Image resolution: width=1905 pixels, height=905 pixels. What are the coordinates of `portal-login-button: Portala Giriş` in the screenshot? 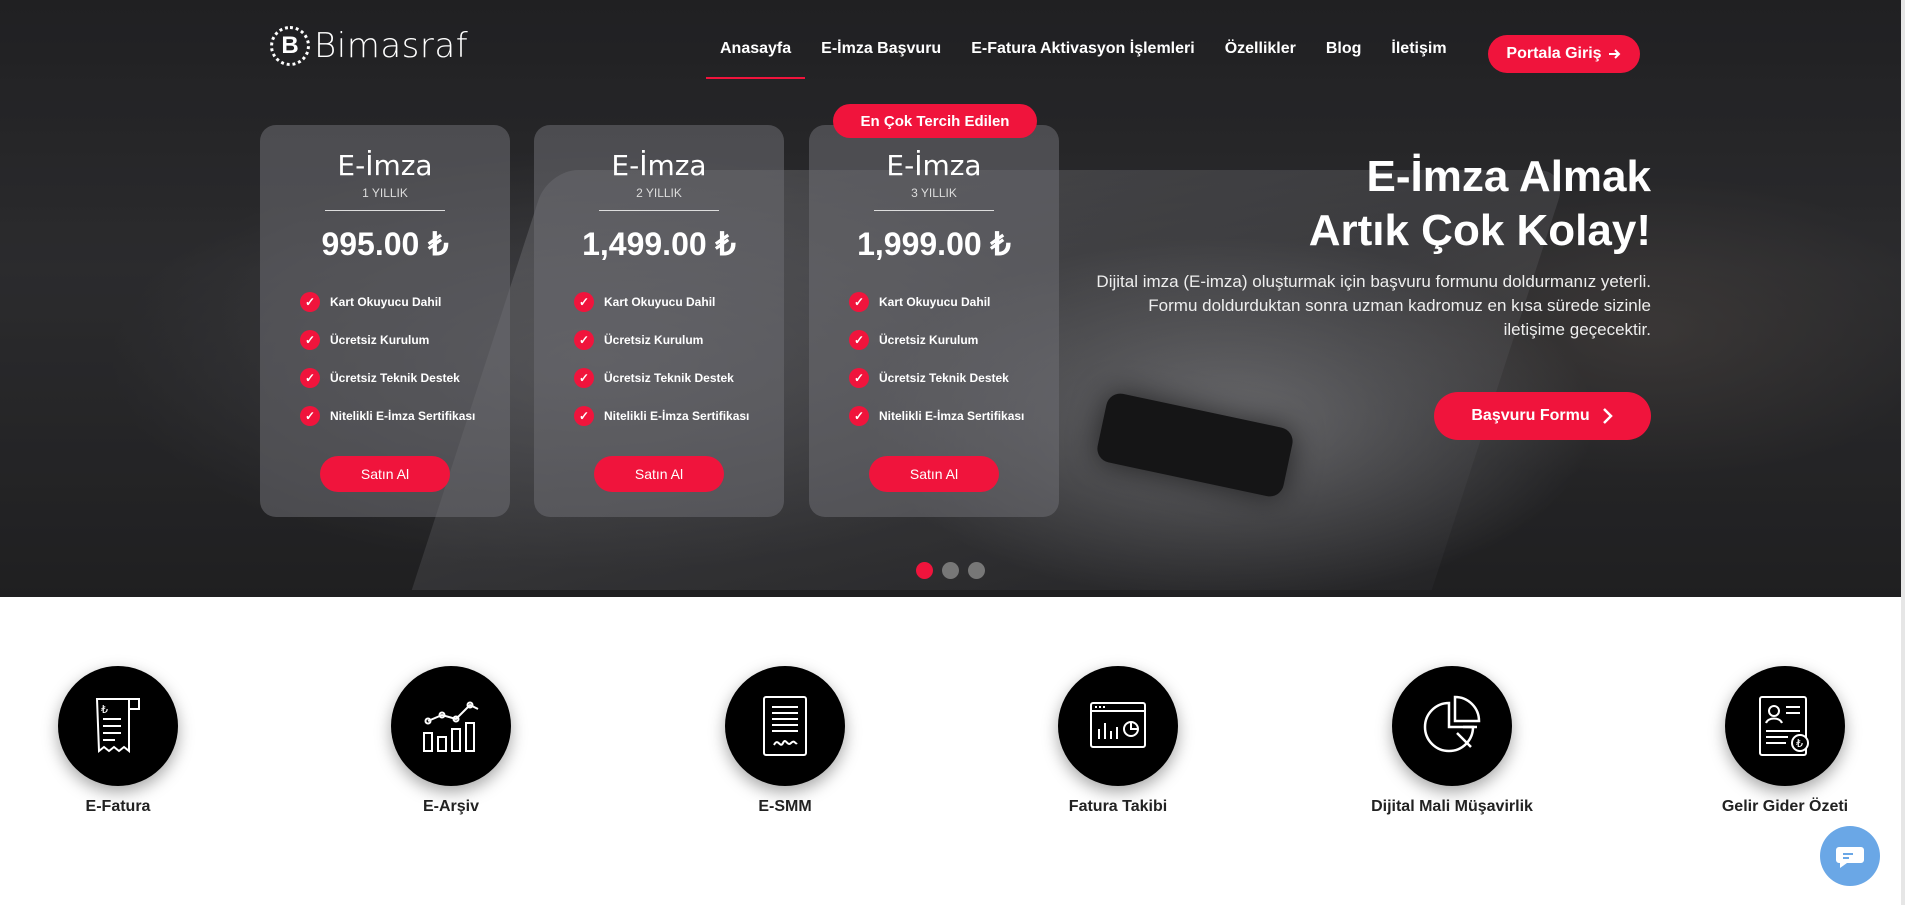 It's located at (1564, 54).